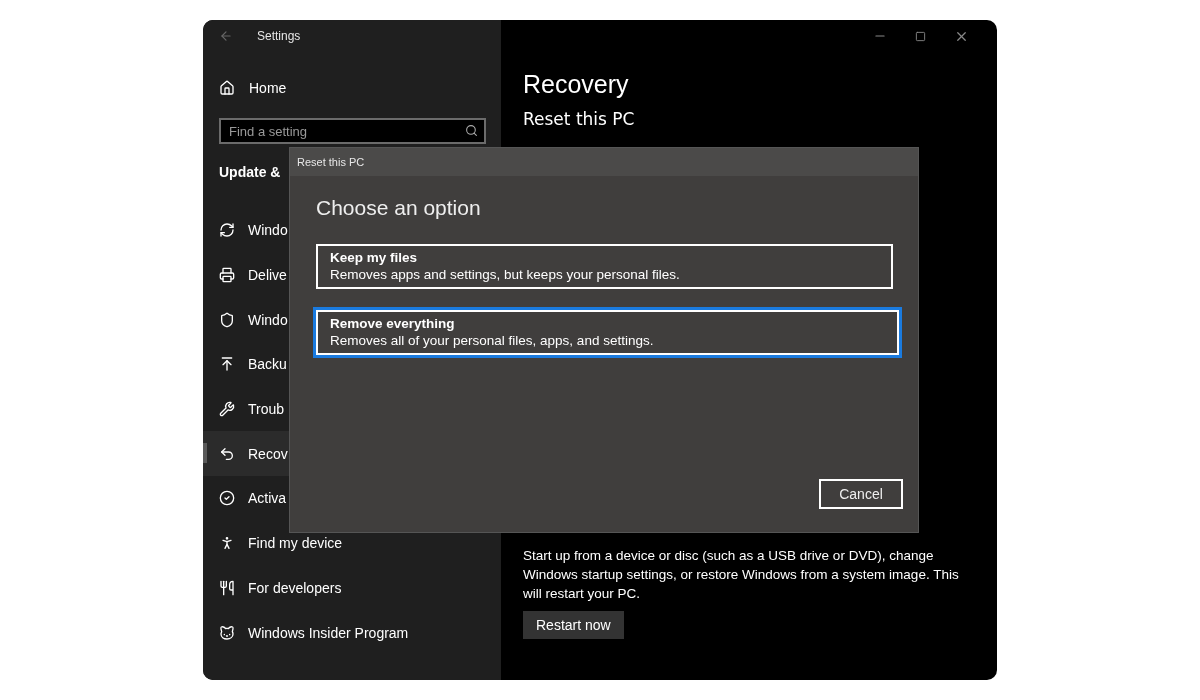 The height and width of the screenshot is (700, 1200). What do you see at coordinates (579, 119) in the screenshot?
I see `section-heading: Reset this PC` at bounding box center [579, 119].